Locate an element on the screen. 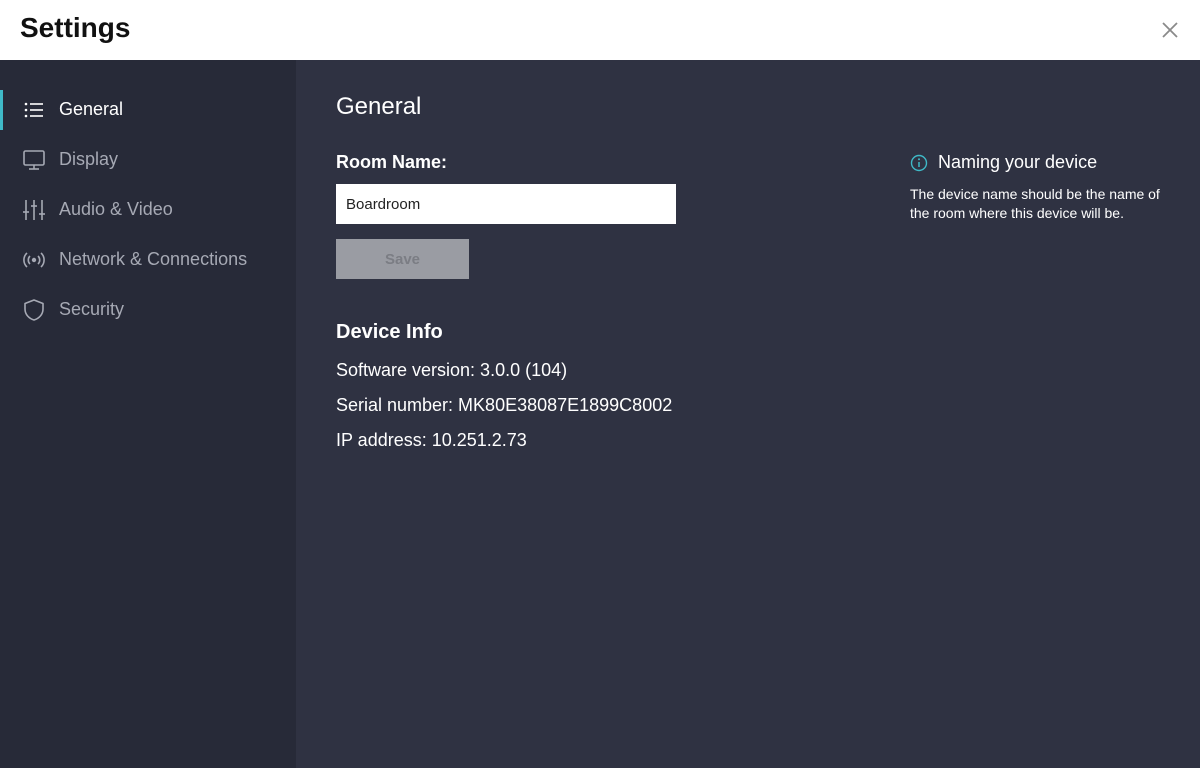 This screenshot has height=768, width=1200. info-icon is located at coordinates (919, 163).